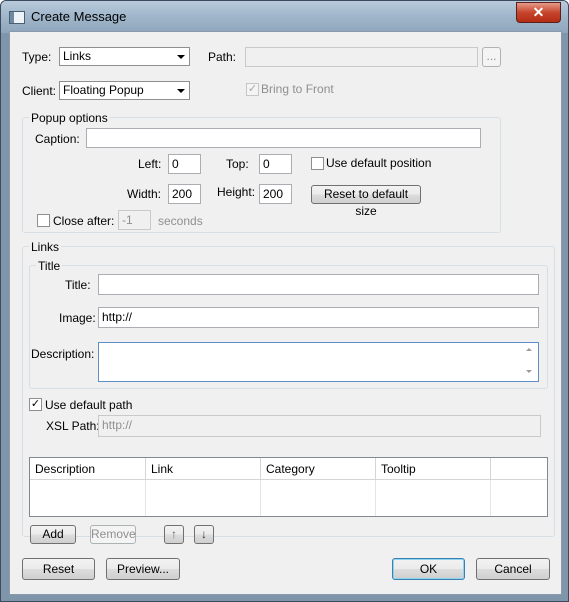 The width and height of the screenshot is (569, 602). Describe the element at coordinates (78, 285) in the screenshot. I see `title-label: Title:` at that location.